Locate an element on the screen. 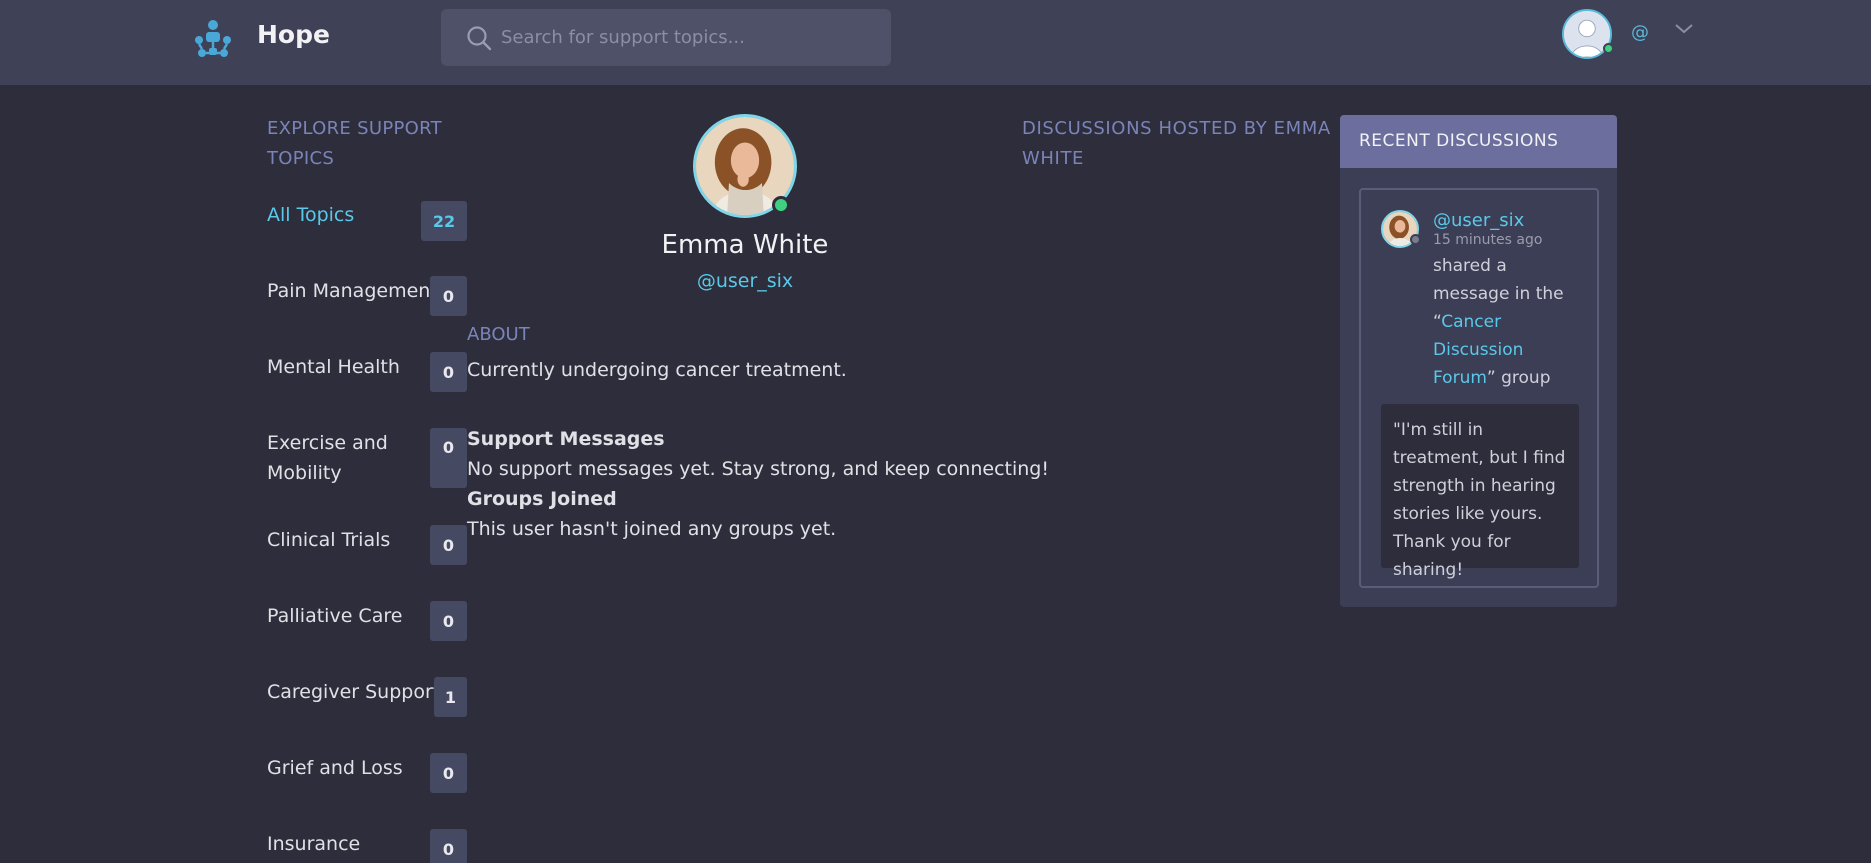 This screenshot has height=863, width=1871. logo-icon is located at coordinates (213, 38).